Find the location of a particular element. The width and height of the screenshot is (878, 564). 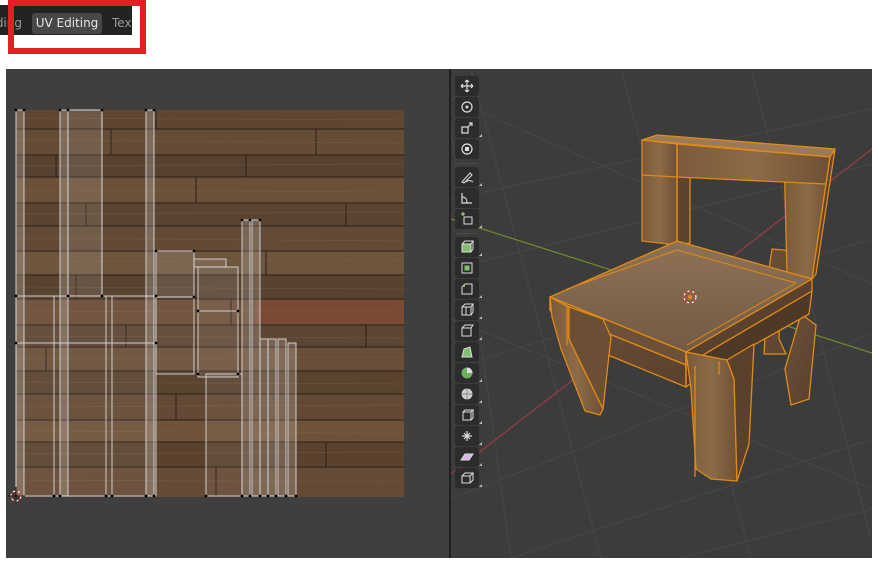

tab-uv-editing: UV Editing is located at coordinates (67, 23).